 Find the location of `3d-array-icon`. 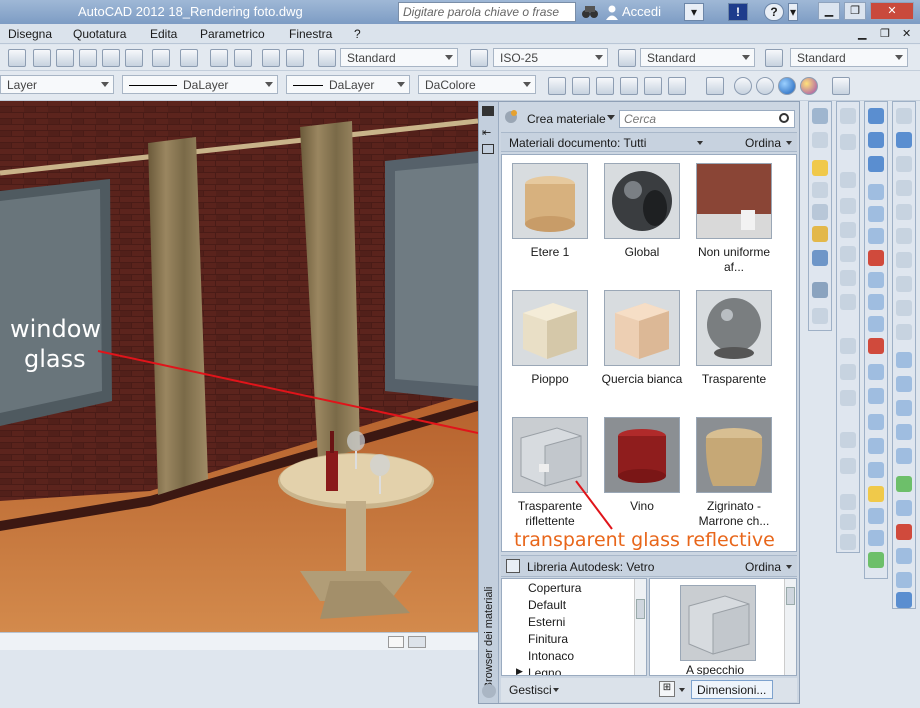

3d-array-icon is located at coordinates (904, 580).